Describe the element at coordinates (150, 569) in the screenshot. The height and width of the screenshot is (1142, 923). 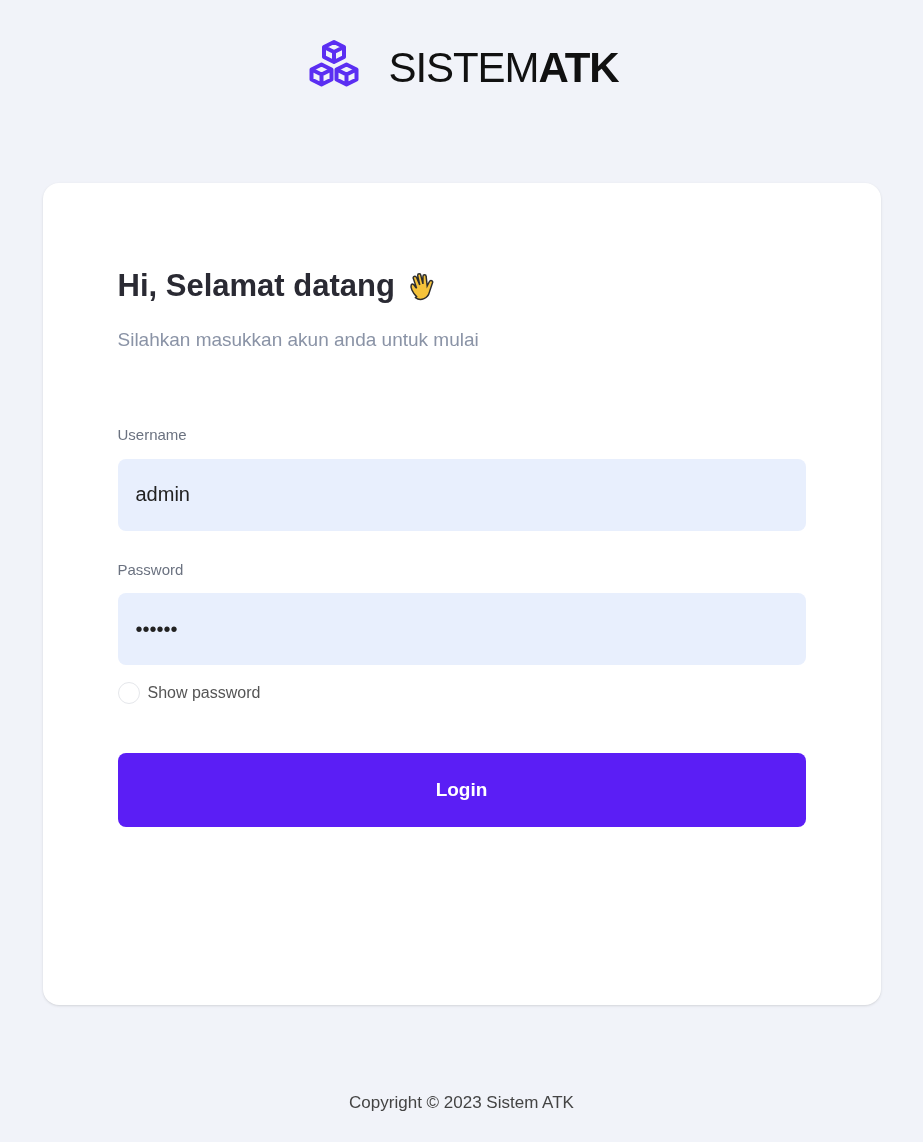
I see `field-label: Password` at that location.